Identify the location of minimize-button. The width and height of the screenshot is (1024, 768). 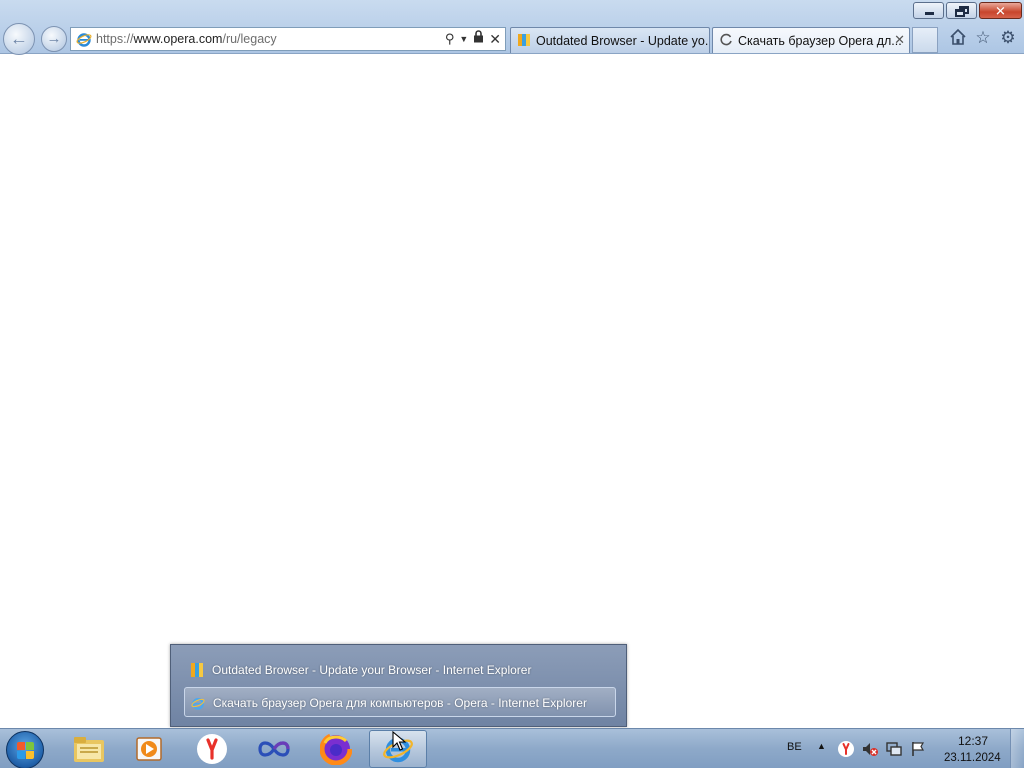
(928, 10).